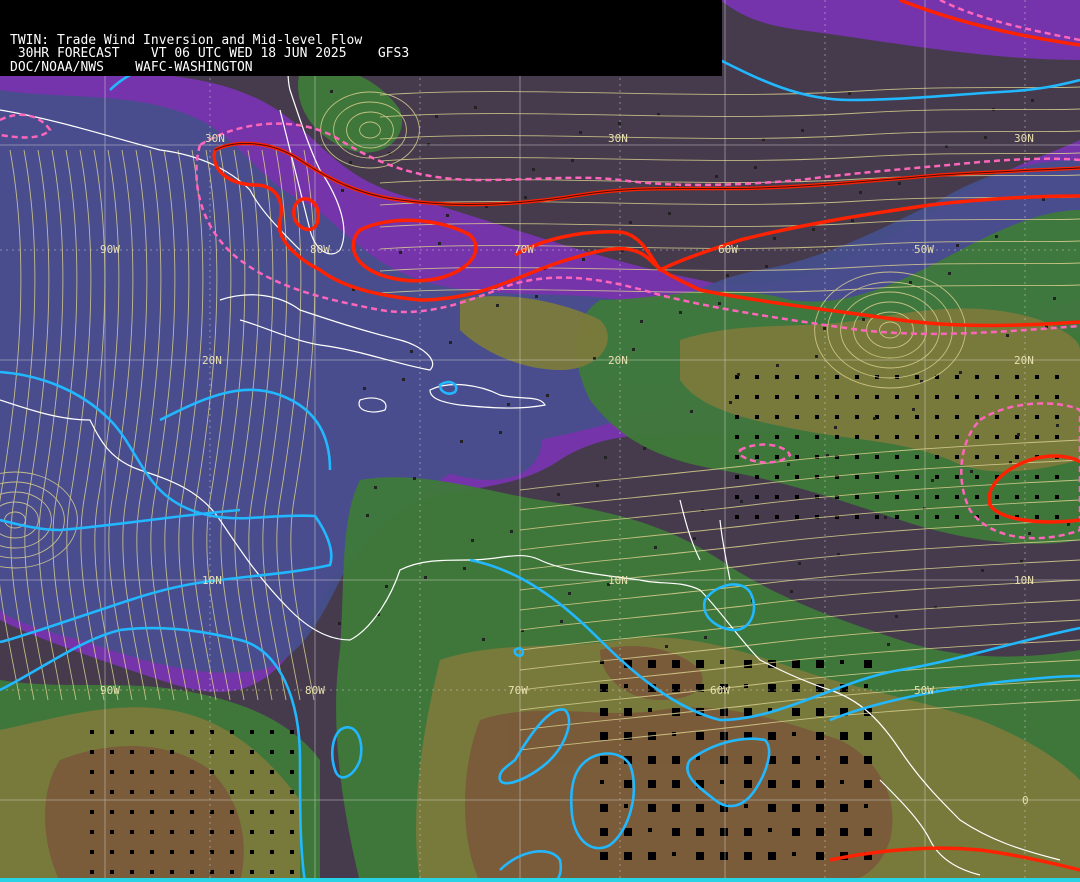  Describe the element at coordinates (618, 580) in the screenshot. I see `lat-label-10n-b: 10N` at that location.